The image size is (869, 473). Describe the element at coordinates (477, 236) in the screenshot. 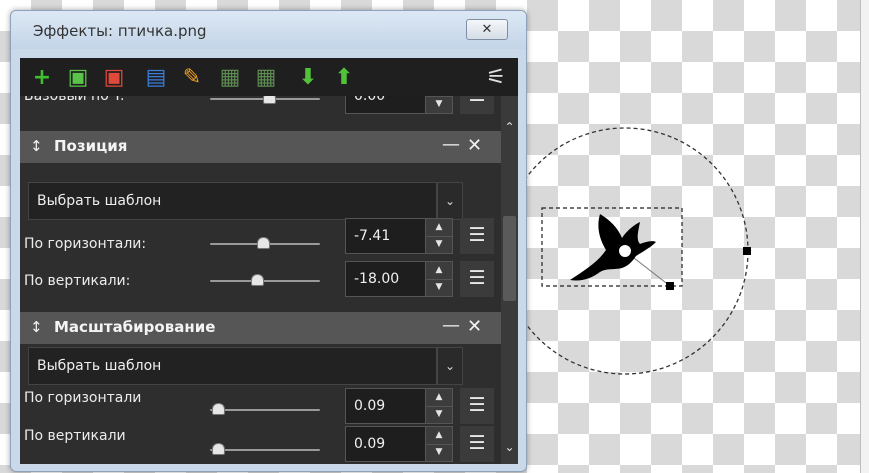

I see `position-horizontal-menu-button: ☰` at that location.